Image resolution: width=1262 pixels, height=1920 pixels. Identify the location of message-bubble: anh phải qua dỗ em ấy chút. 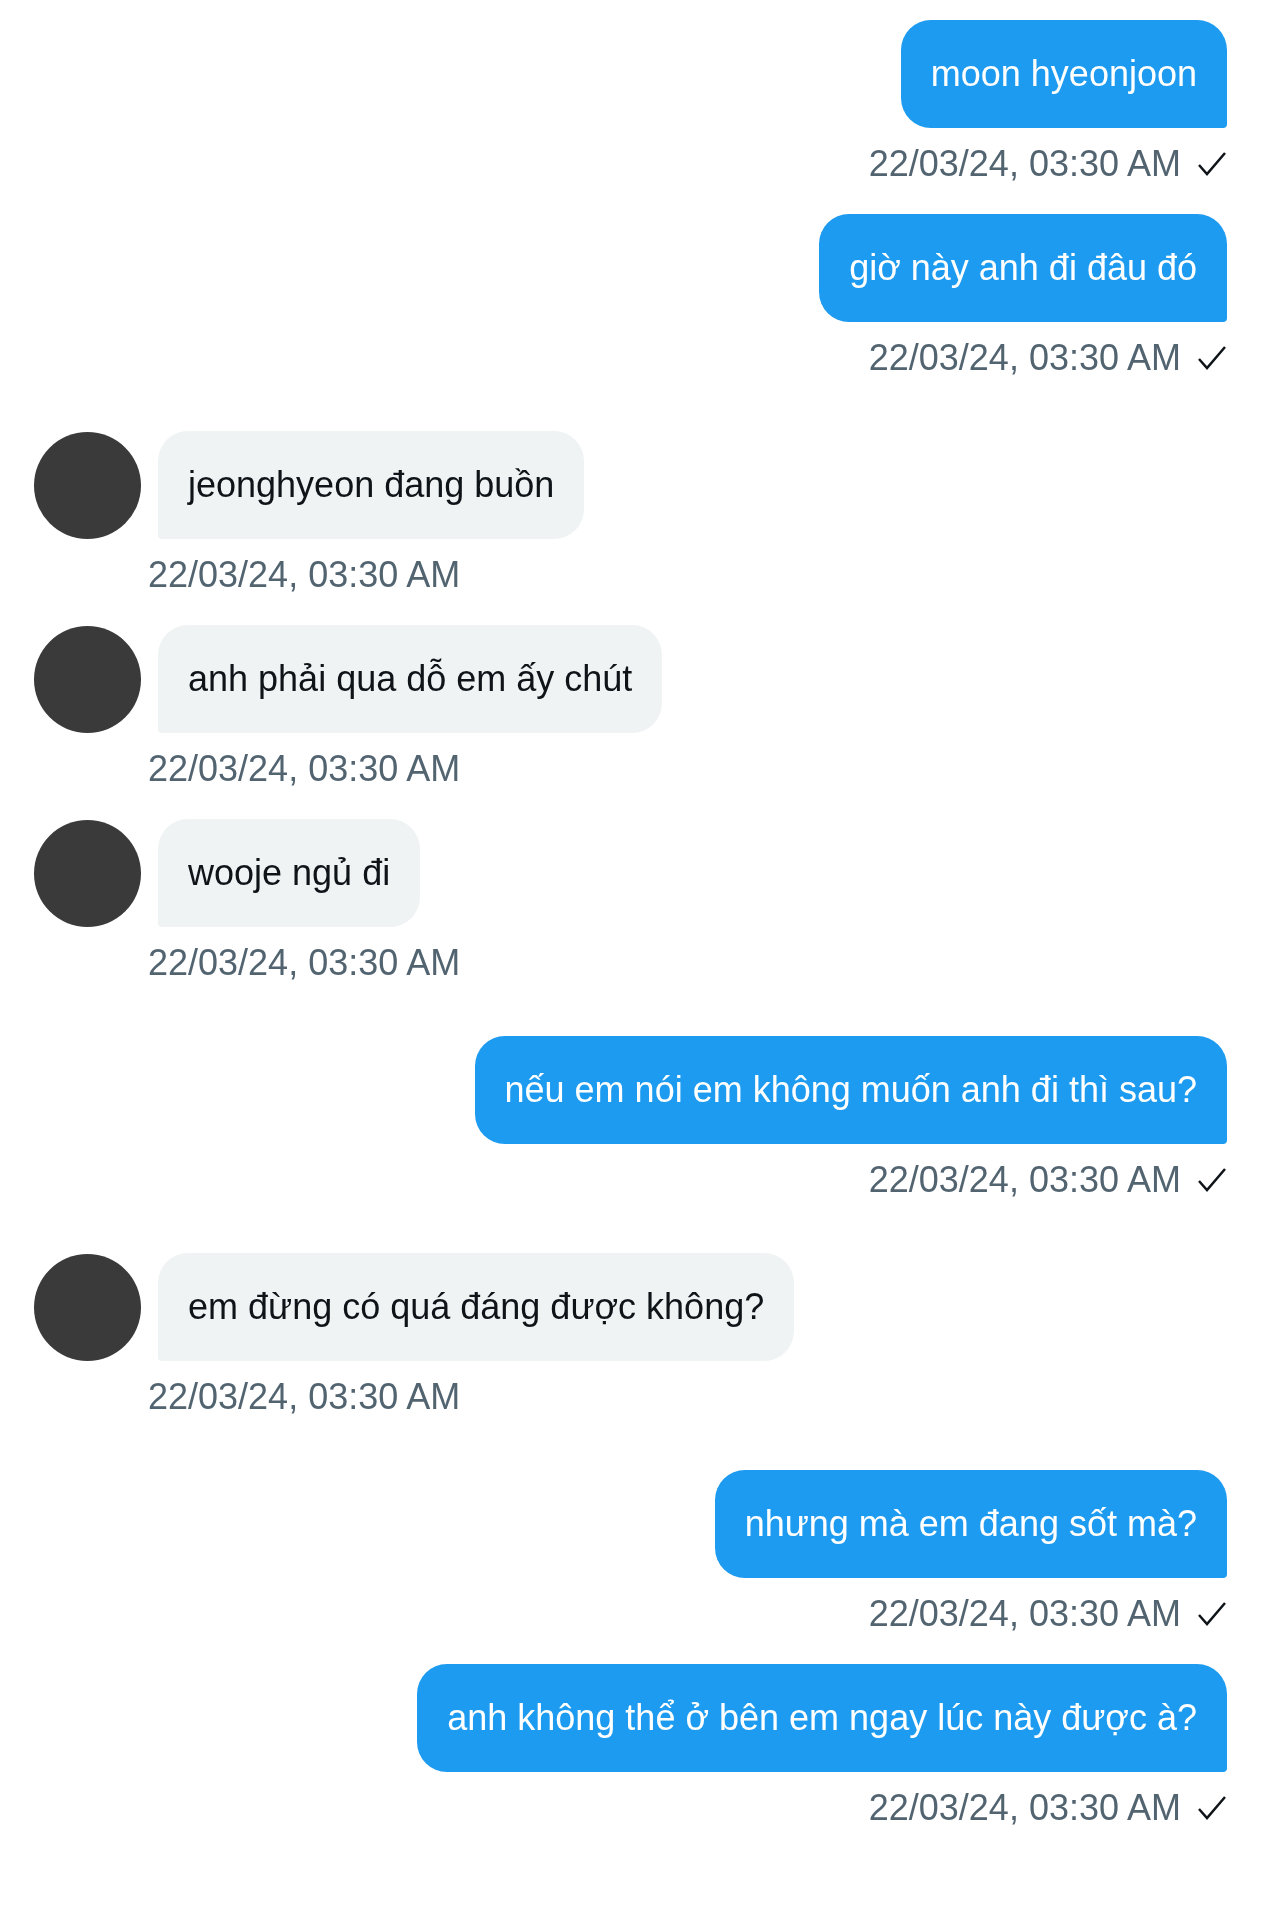
(410, 679).